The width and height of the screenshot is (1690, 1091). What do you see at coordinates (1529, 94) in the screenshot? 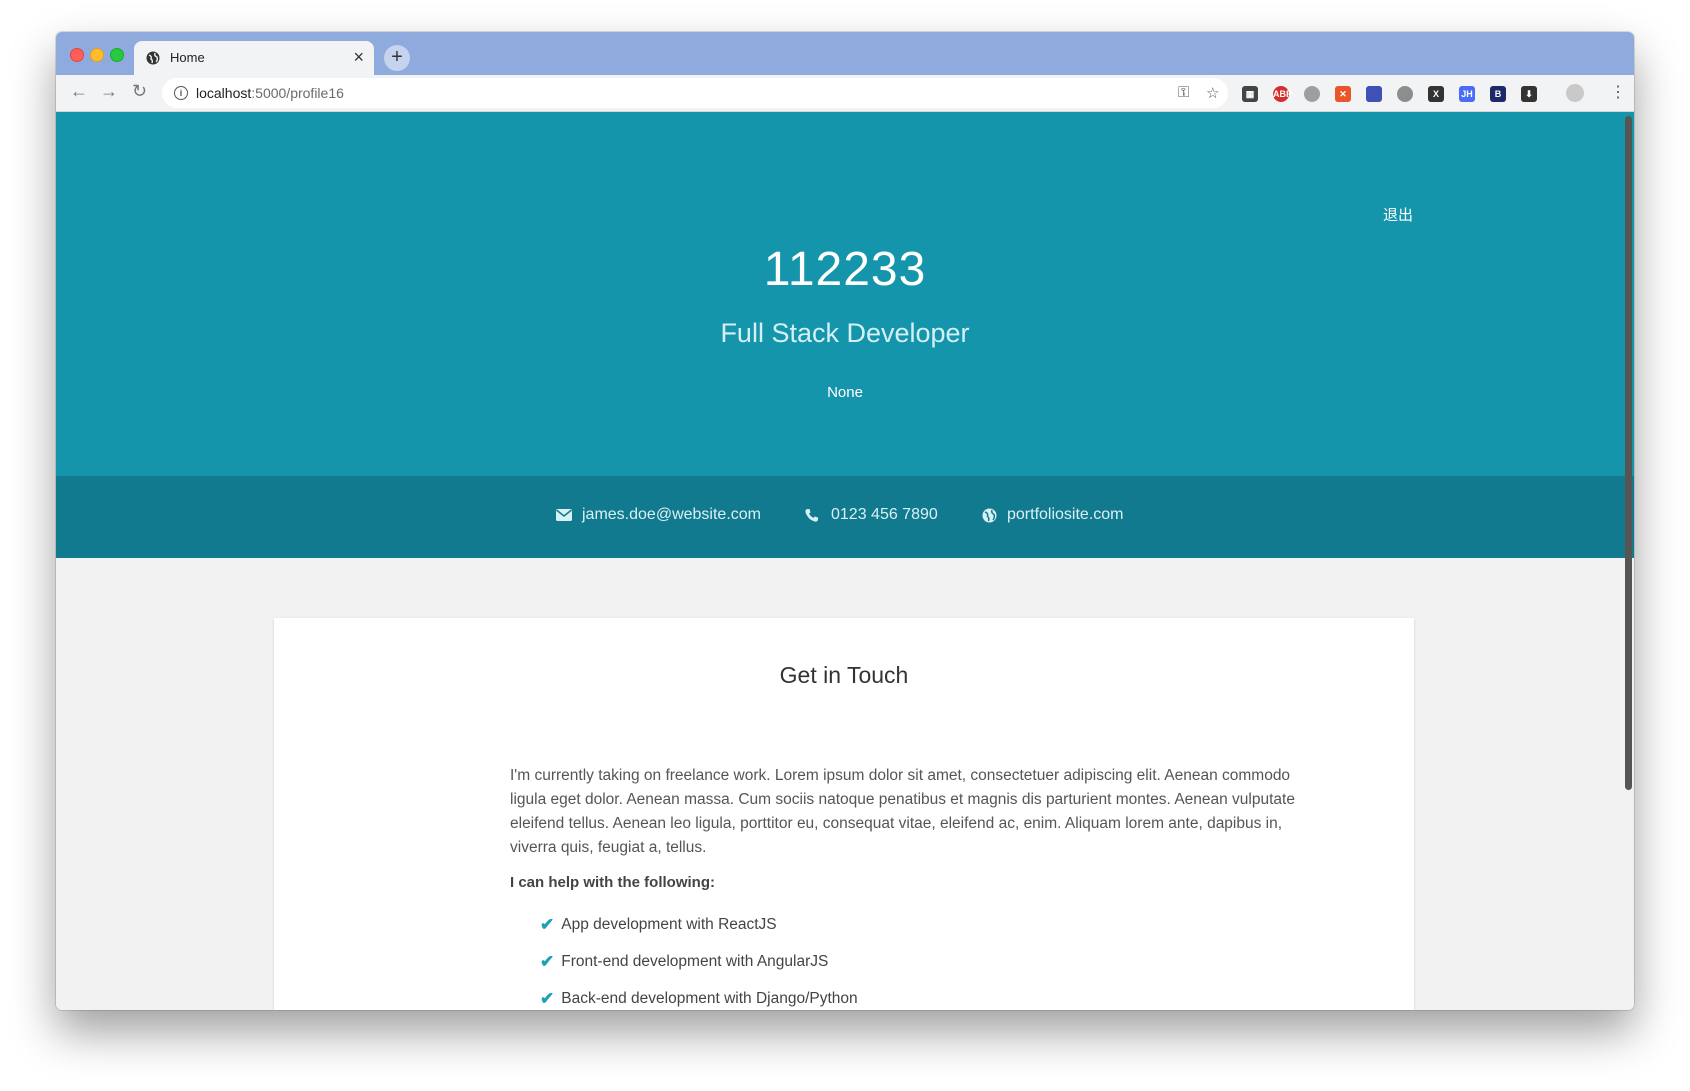
I see `download-extension-icon: ⬇` at bounding box center [1529, 94].